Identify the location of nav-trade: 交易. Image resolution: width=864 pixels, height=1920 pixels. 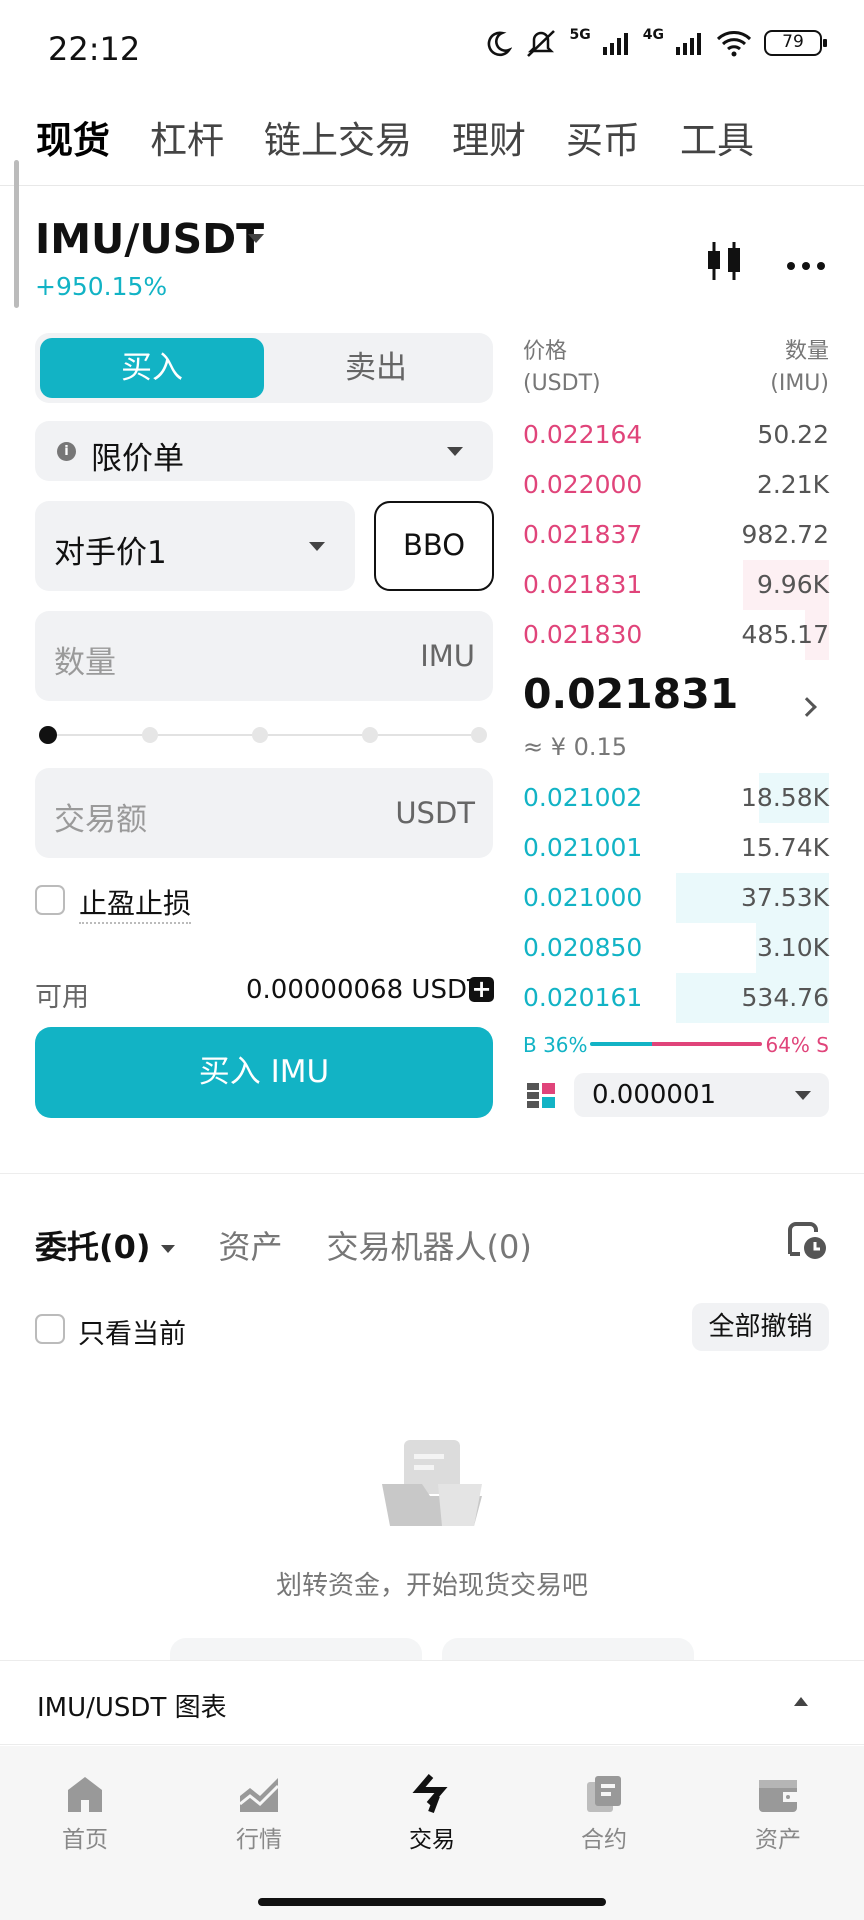
(432, 1814).